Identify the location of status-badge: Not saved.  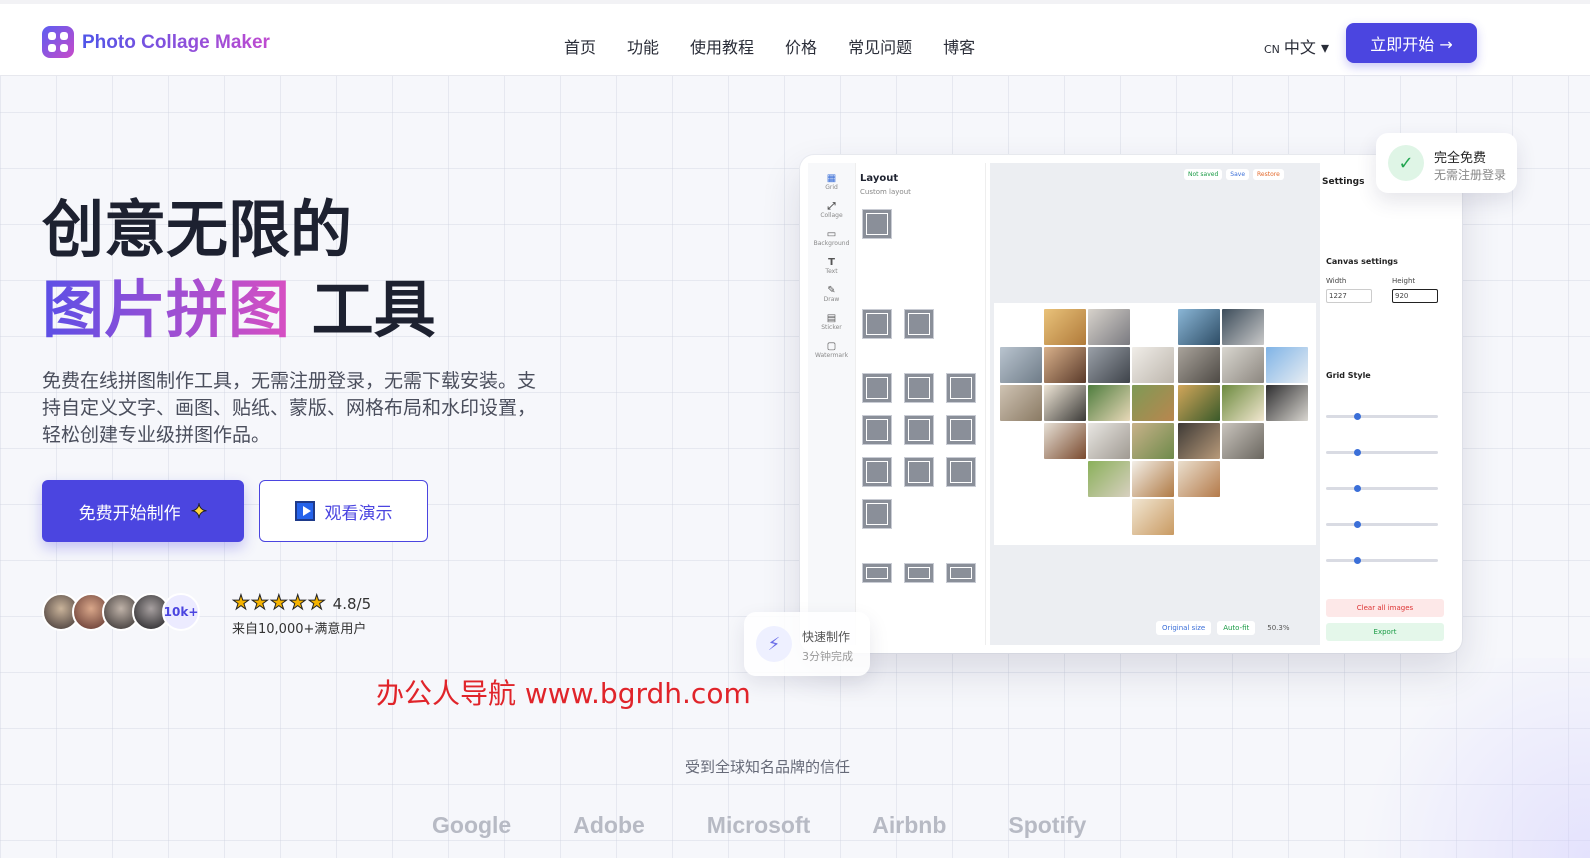
(1203, 174).